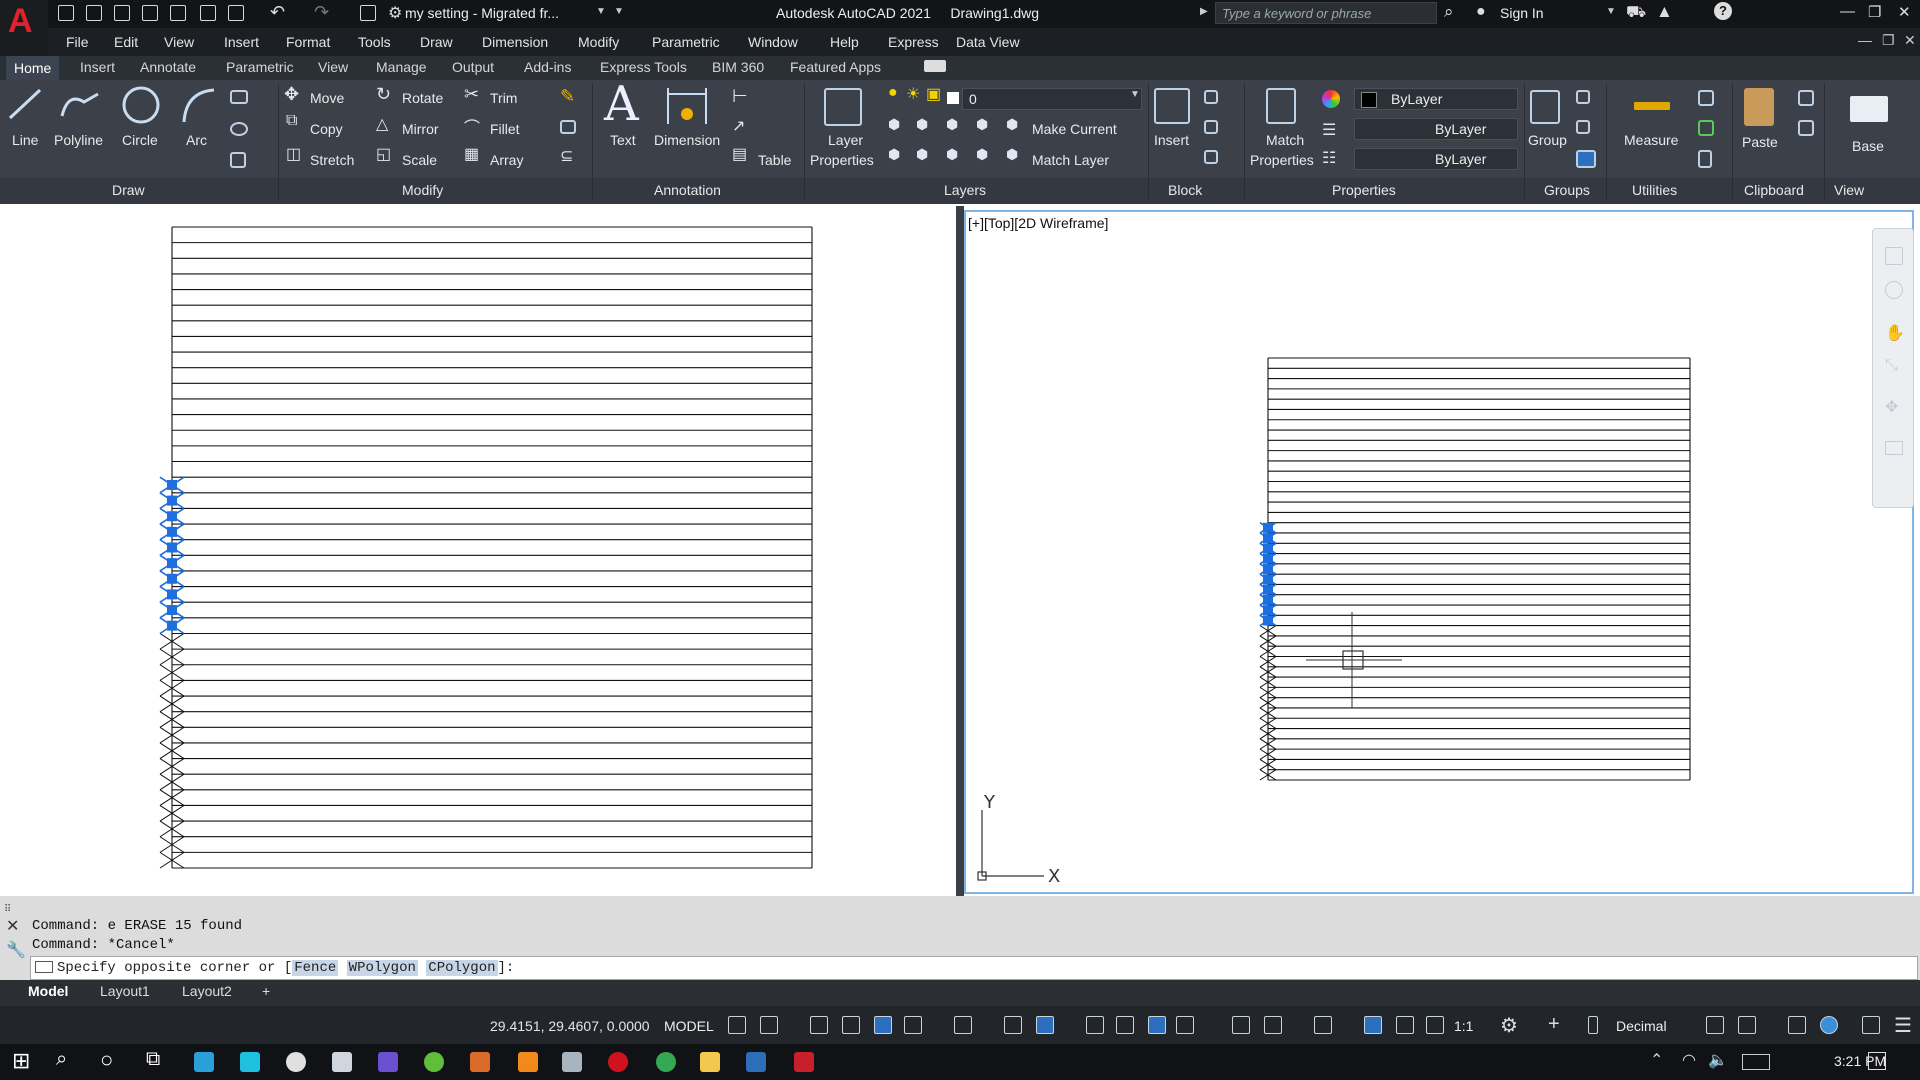  I want to click on base-view-icon, so click(1869, 109).